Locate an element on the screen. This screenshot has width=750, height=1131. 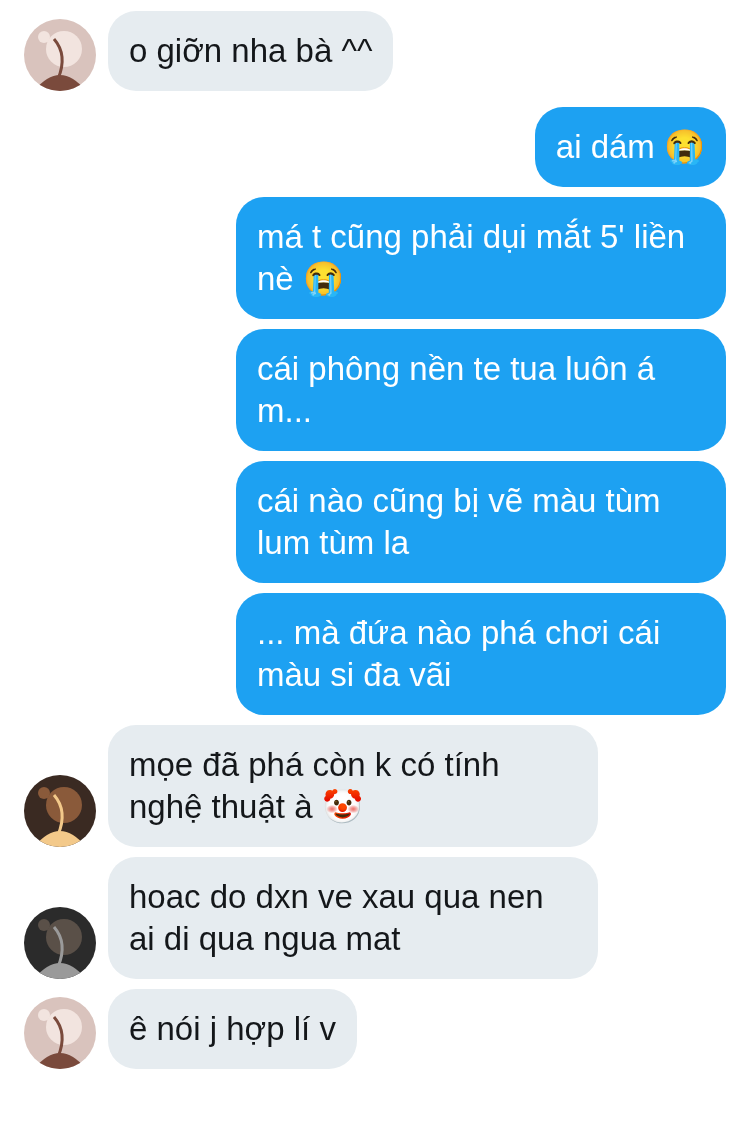
message-bubble: cái nào cũng bị vẽ màu tùm lum tùm la is located at coordinates (481, 522).